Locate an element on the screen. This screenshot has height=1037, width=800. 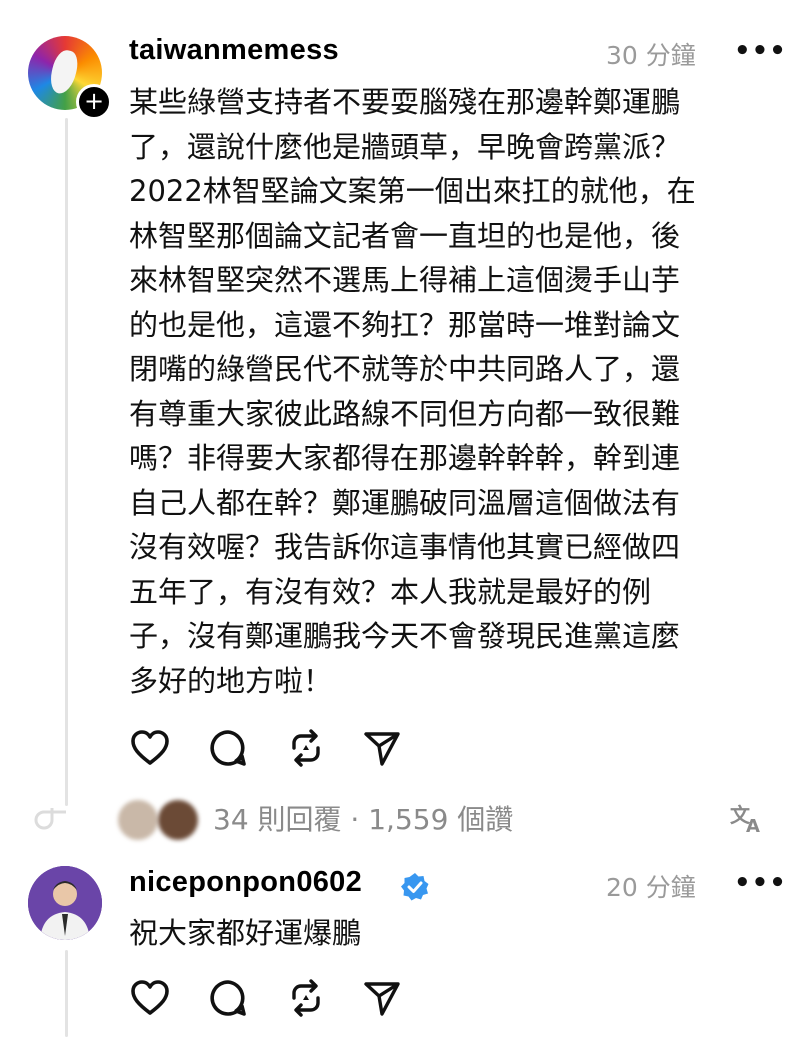
post-line: 林智堅那個論文記者會一直坦的也是他，後 is located at coordinates (405, 235).